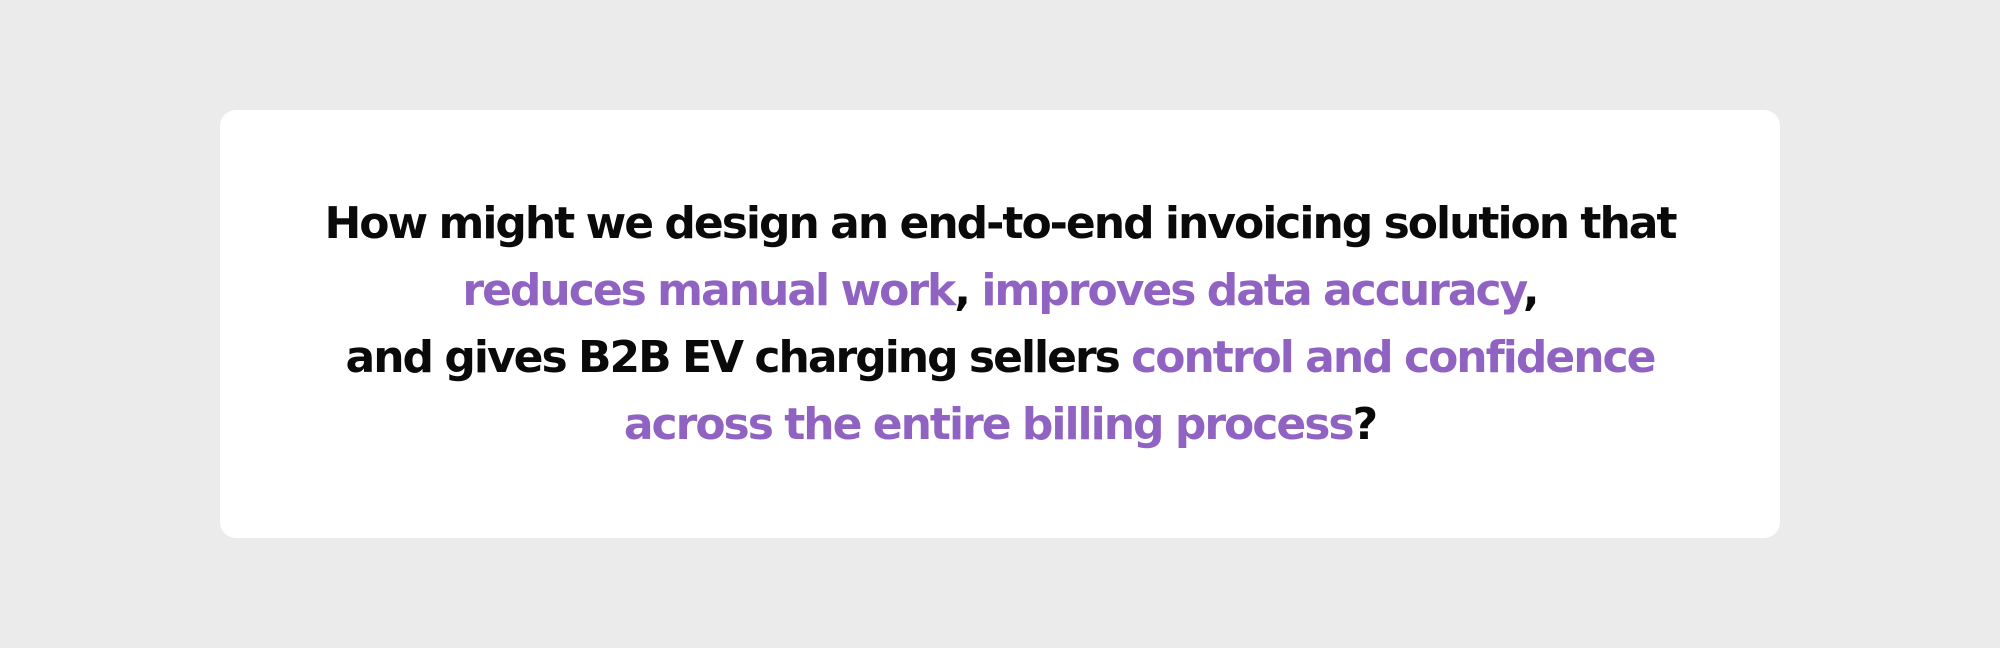 The height and width of the screenshot is (648, 2000). What do you see at coordinates (989, 424) in the screenshot?
I see `highlight-across-billing-process: across the entire billing process` at bounding box center [989, 424].